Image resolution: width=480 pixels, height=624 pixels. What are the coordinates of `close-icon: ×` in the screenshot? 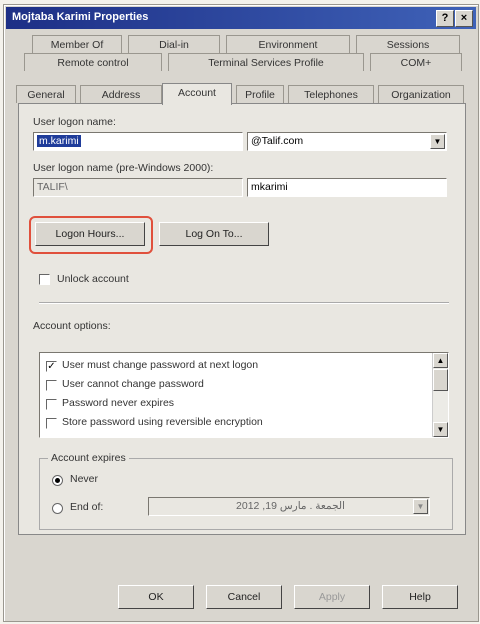 It's located at (464, 18).